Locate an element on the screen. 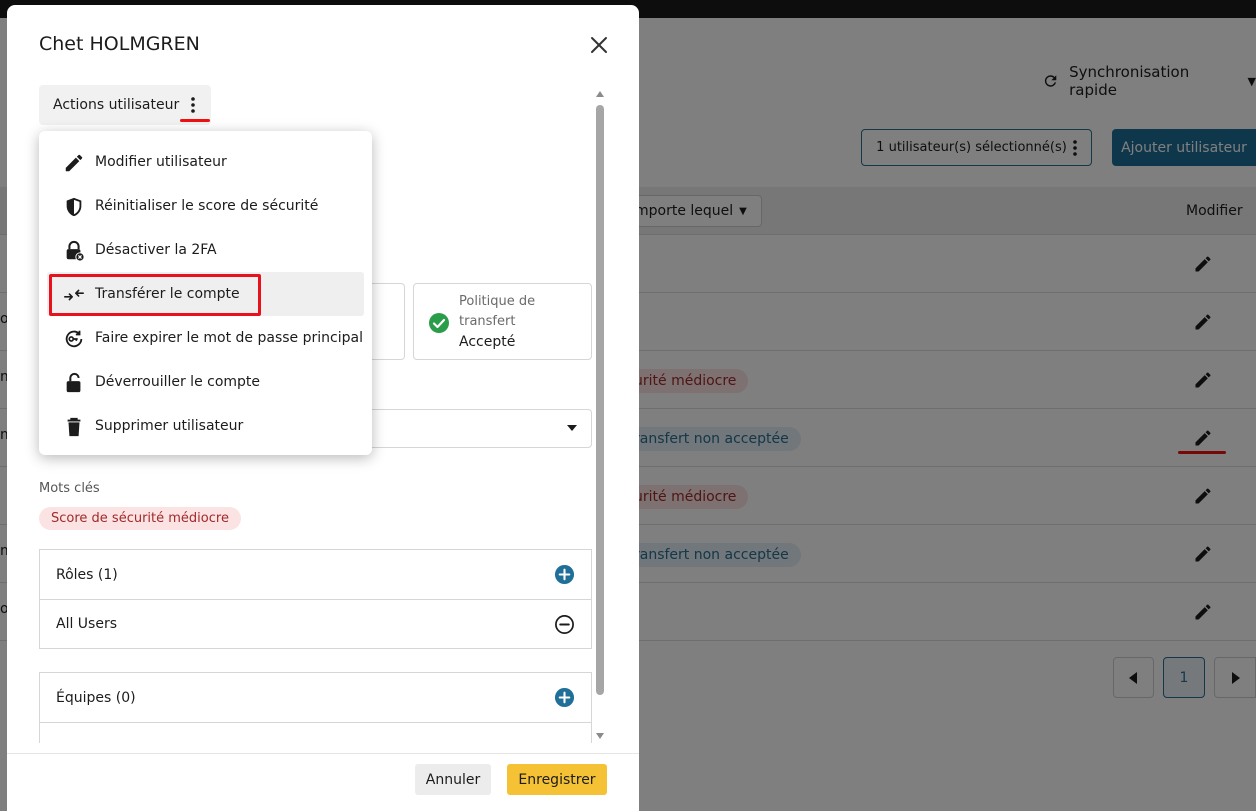 The image size is (1256, 811). teams-accordion: Équipes (0) is located at coordinates (315, 707).